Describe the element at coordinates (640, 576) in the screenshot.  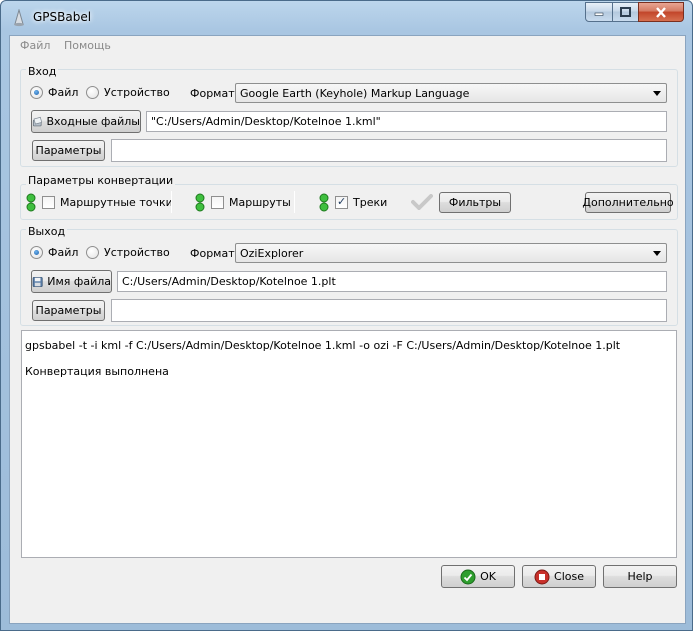
I see `help-button: Help` at that location.